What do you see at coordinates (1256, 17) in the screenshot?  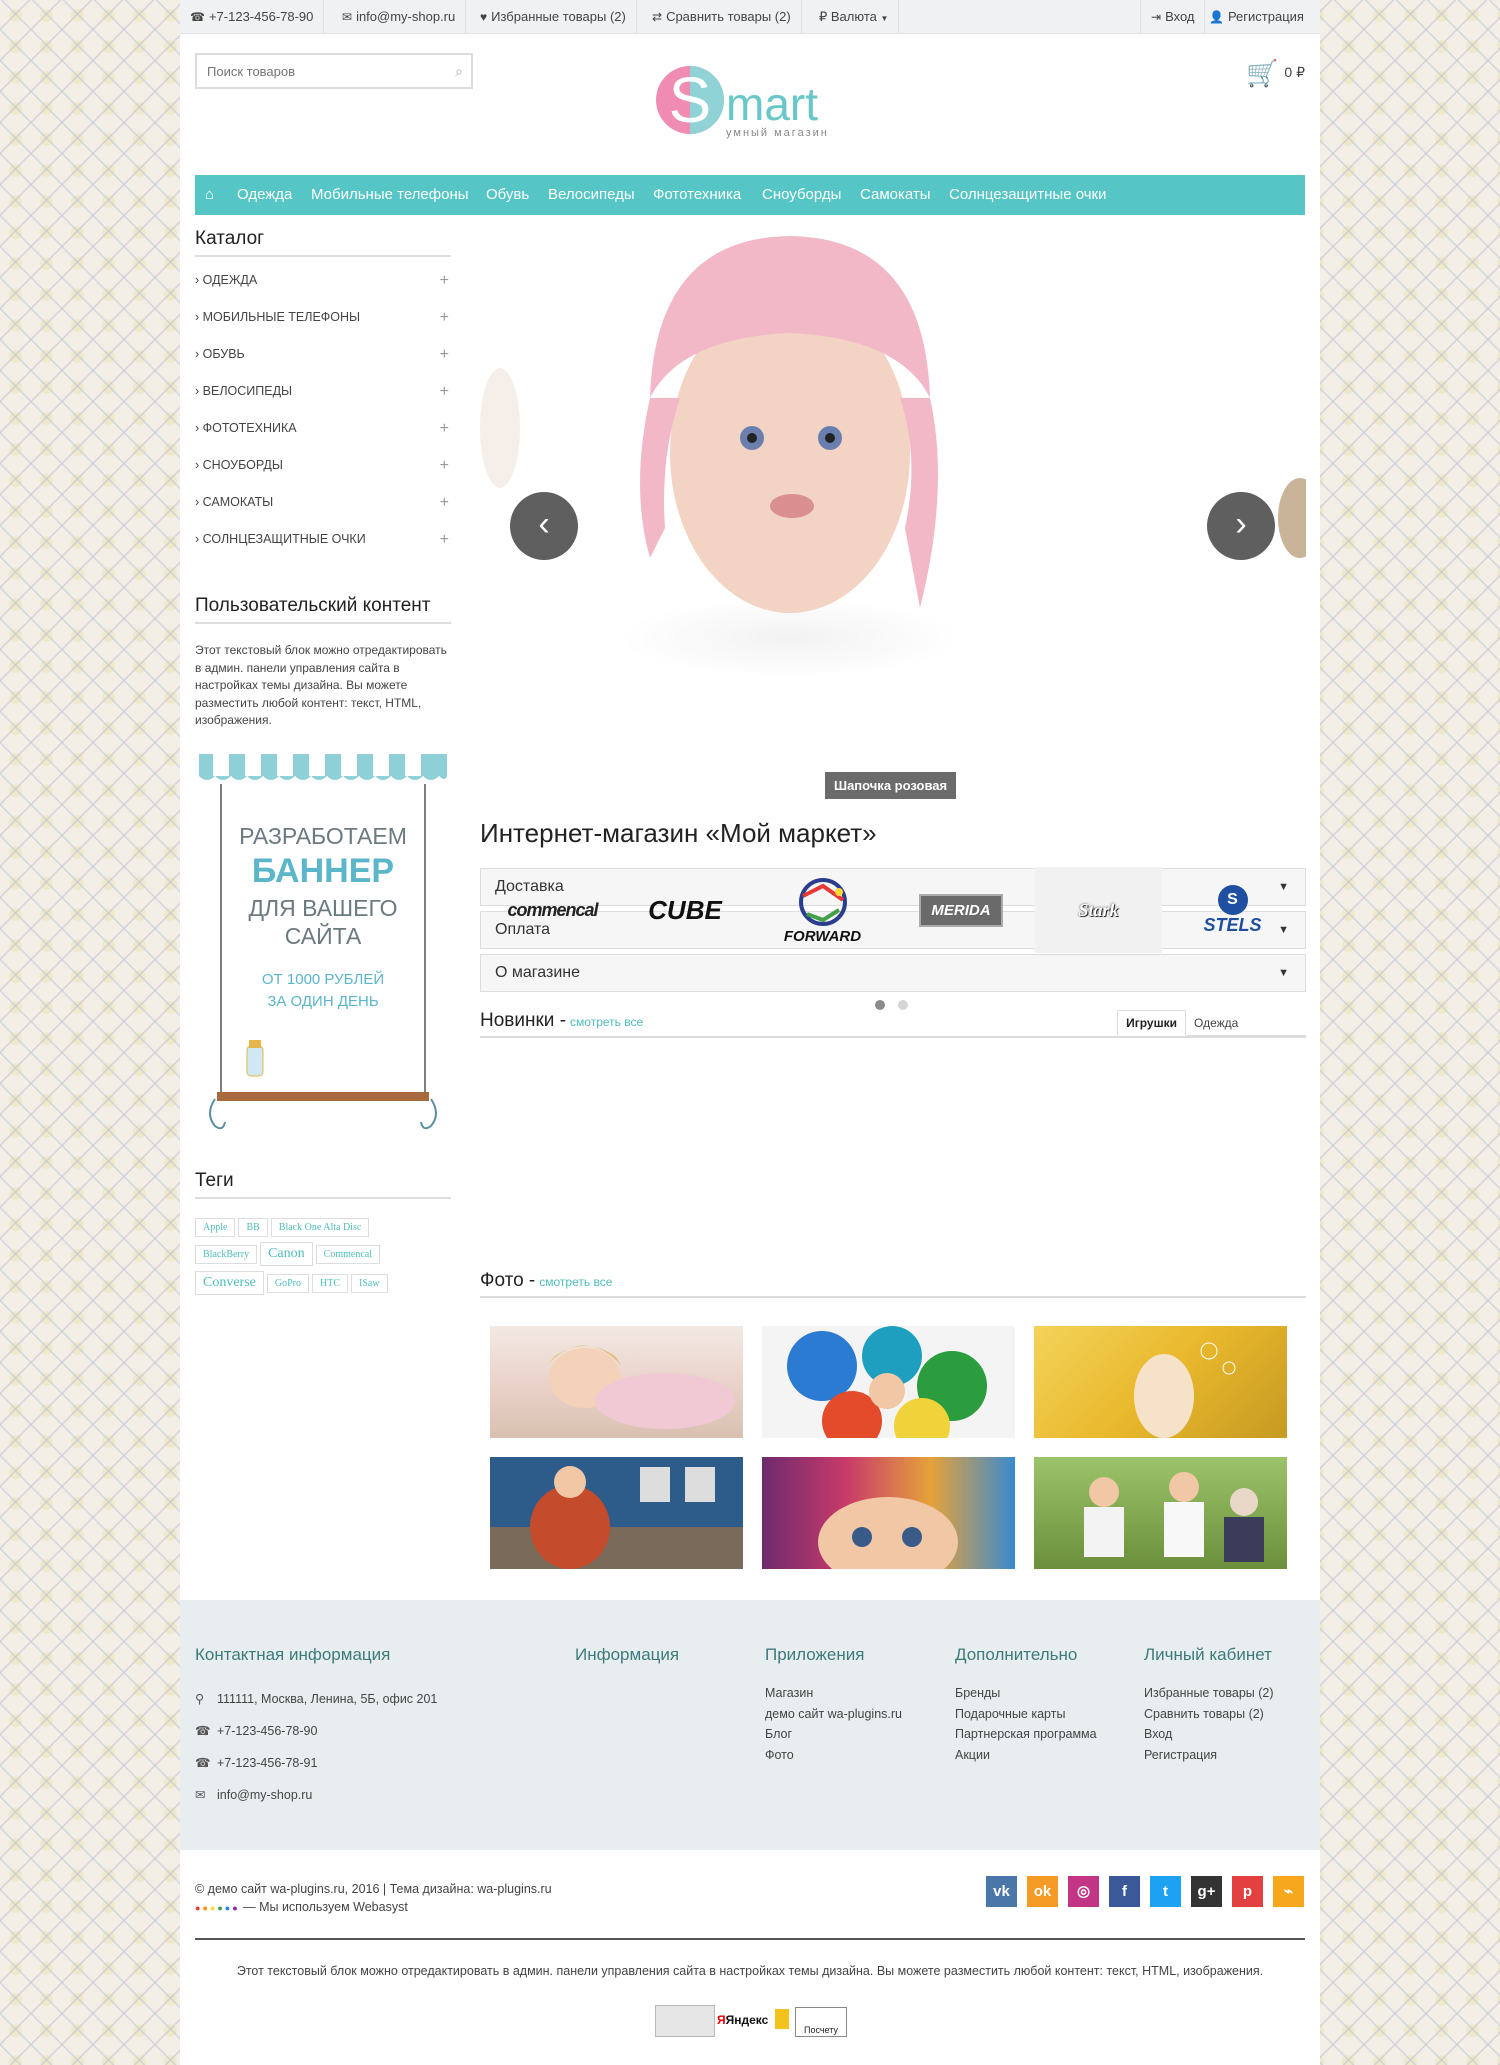 I see `register-link: 👤 Регистрация` at bounding box center [1256, 17].